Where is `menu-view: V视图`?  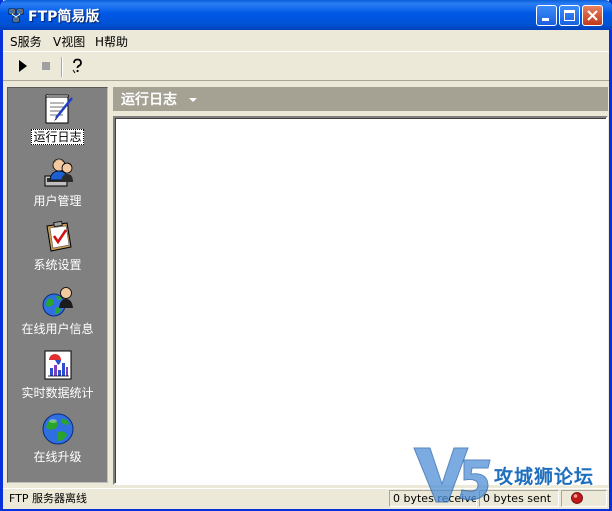
menu-view: V视图 is located at coordinates (69, 41).